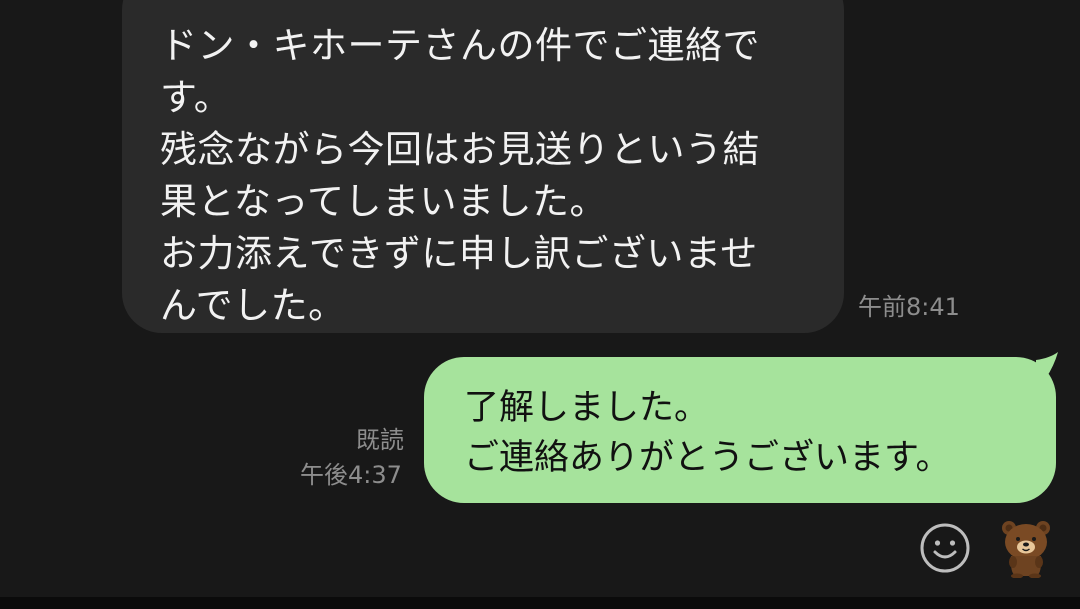  I want to click on read-status: 既読, so click(380, 440).